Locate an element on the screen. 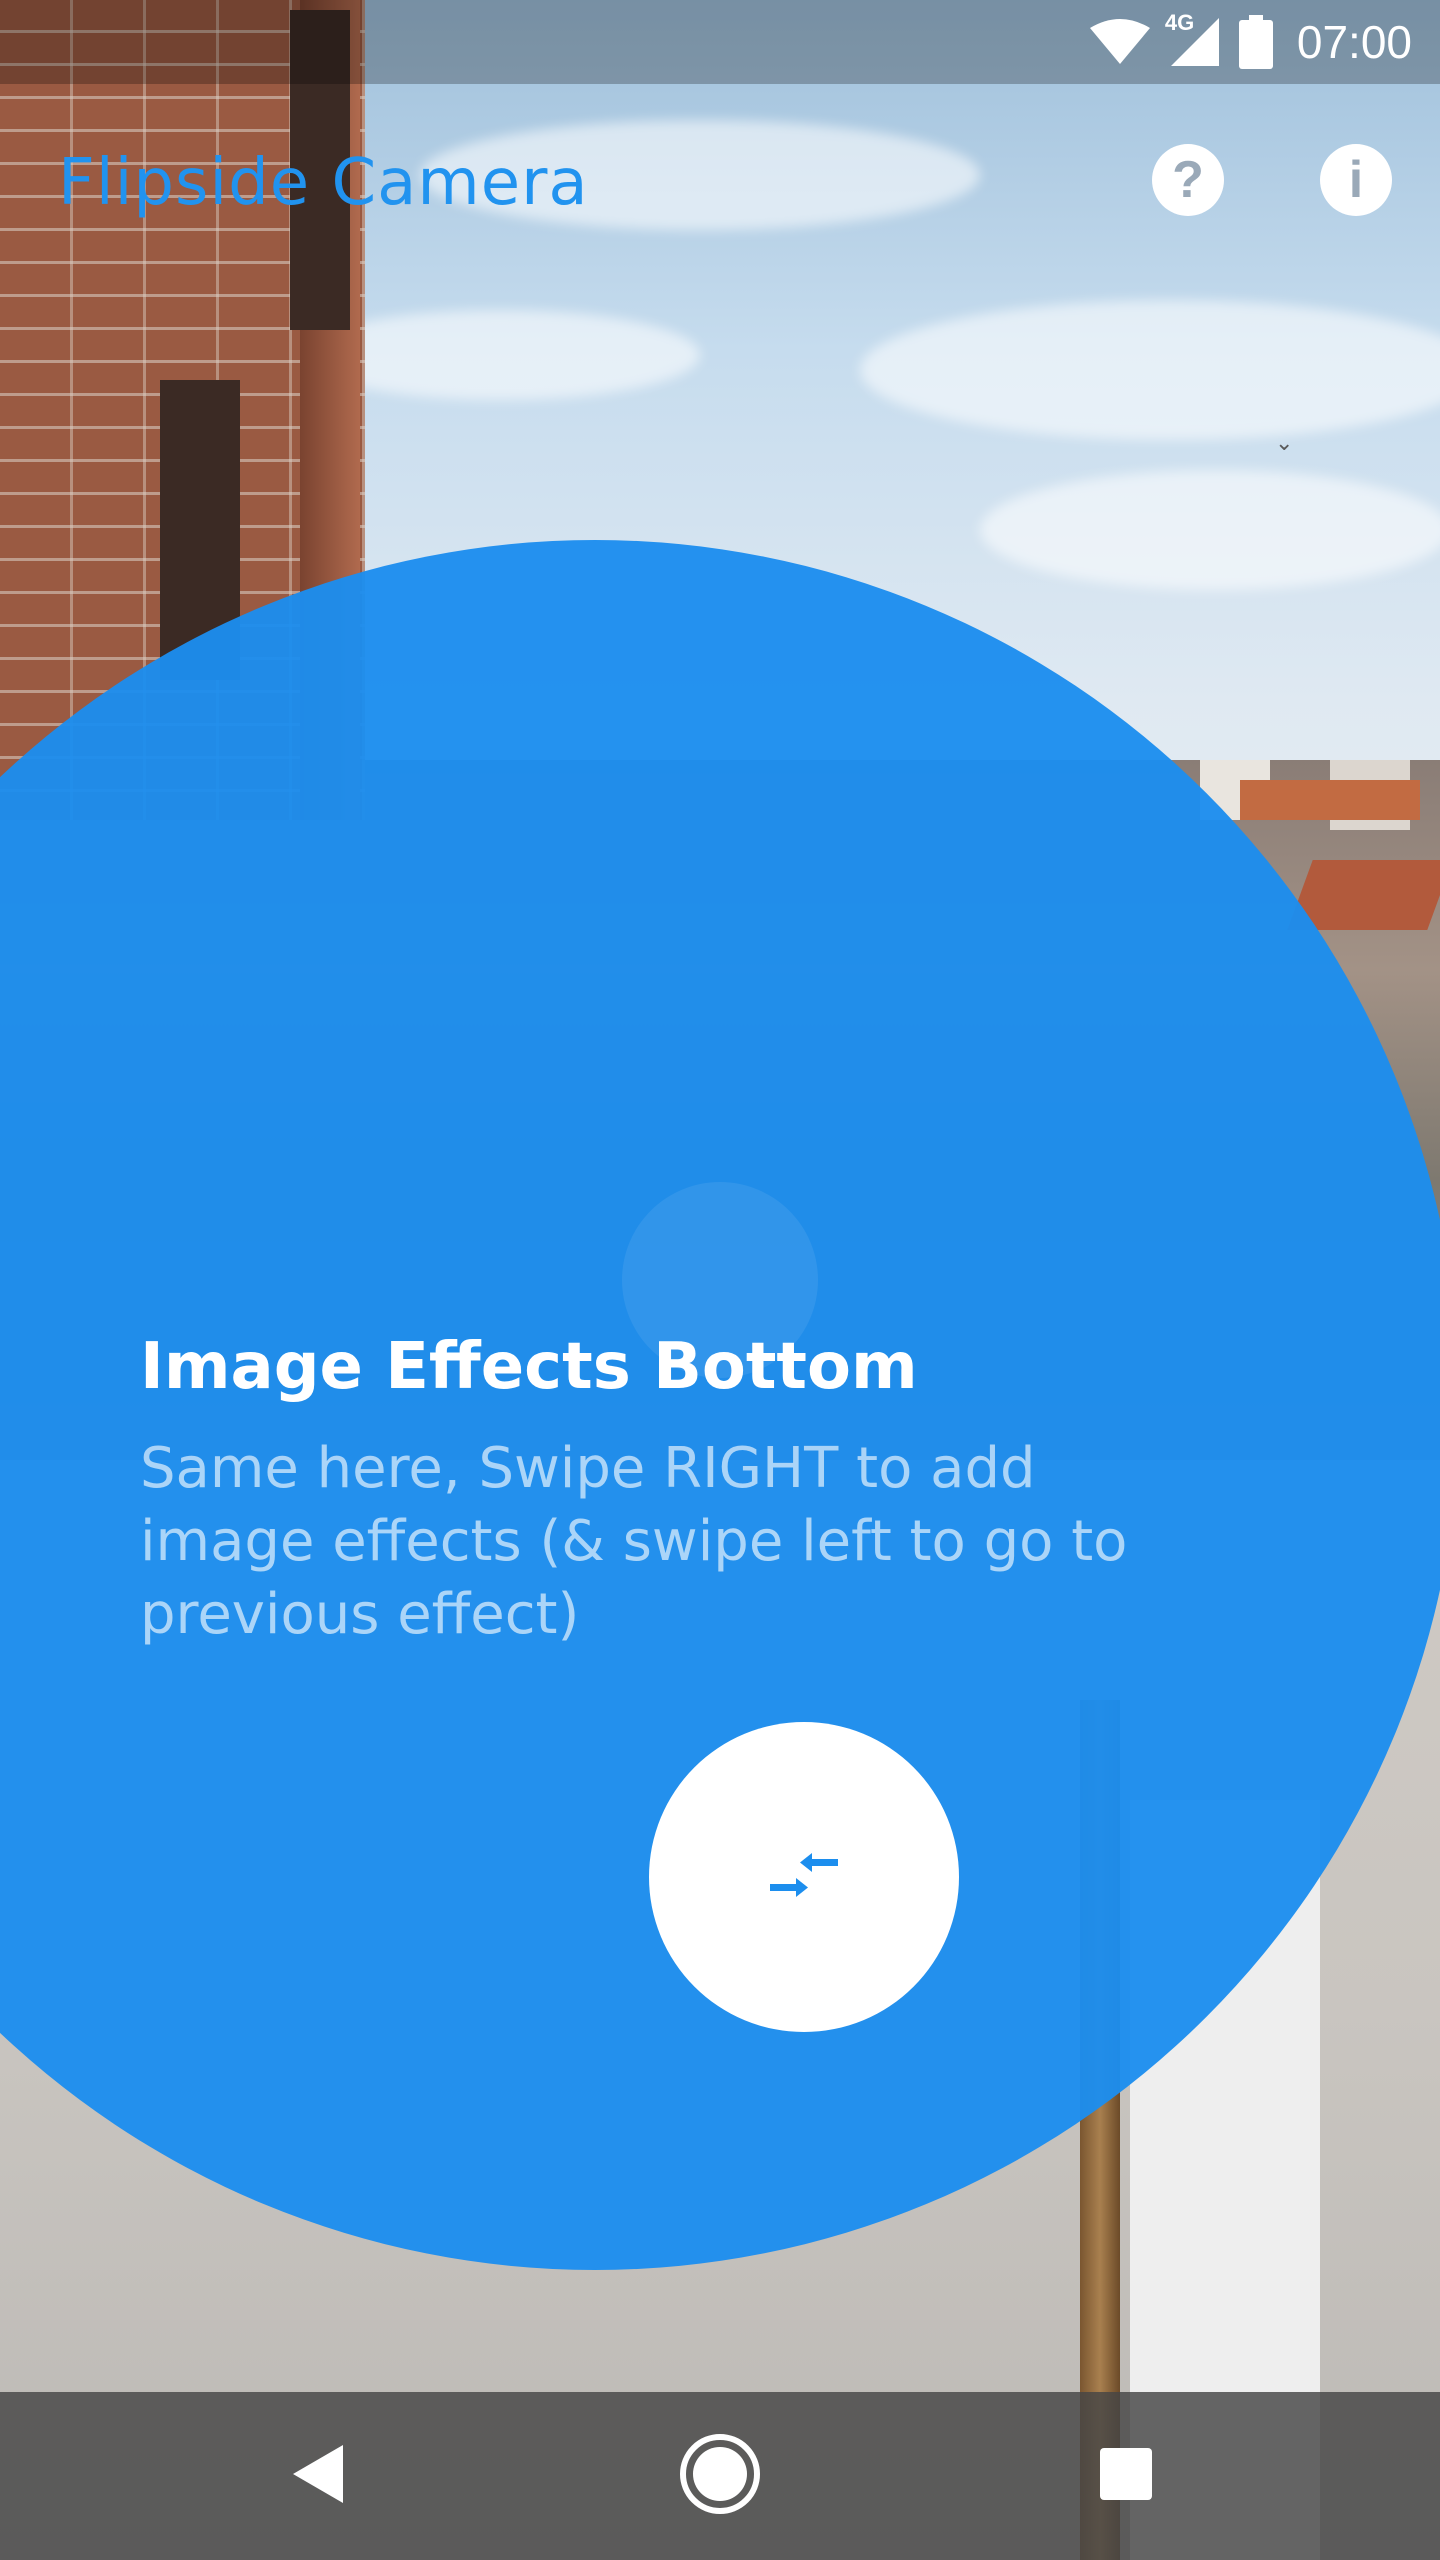  battery-icon is located at coordinates (1255, 42).